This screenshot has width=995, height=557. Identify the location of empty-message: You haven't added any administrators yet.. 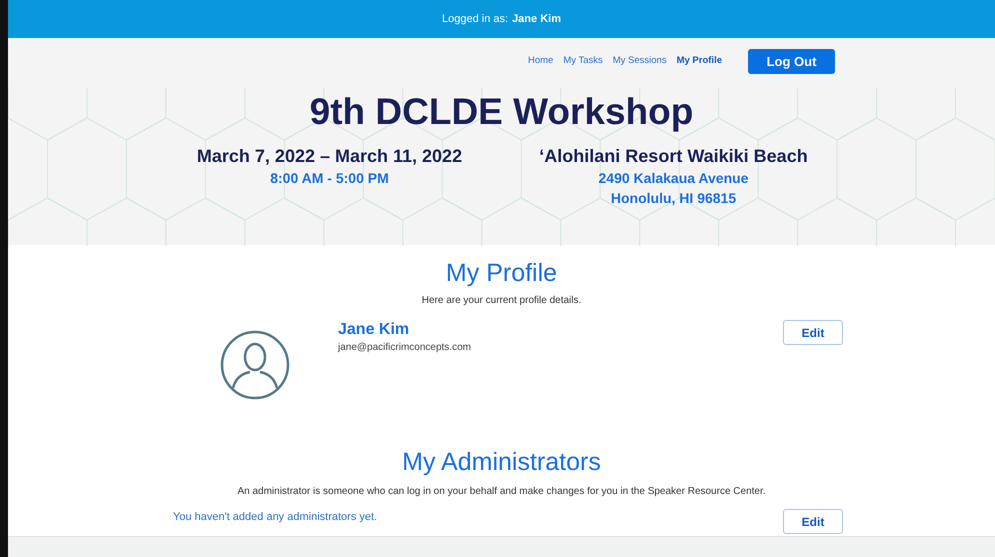
(275, 518).